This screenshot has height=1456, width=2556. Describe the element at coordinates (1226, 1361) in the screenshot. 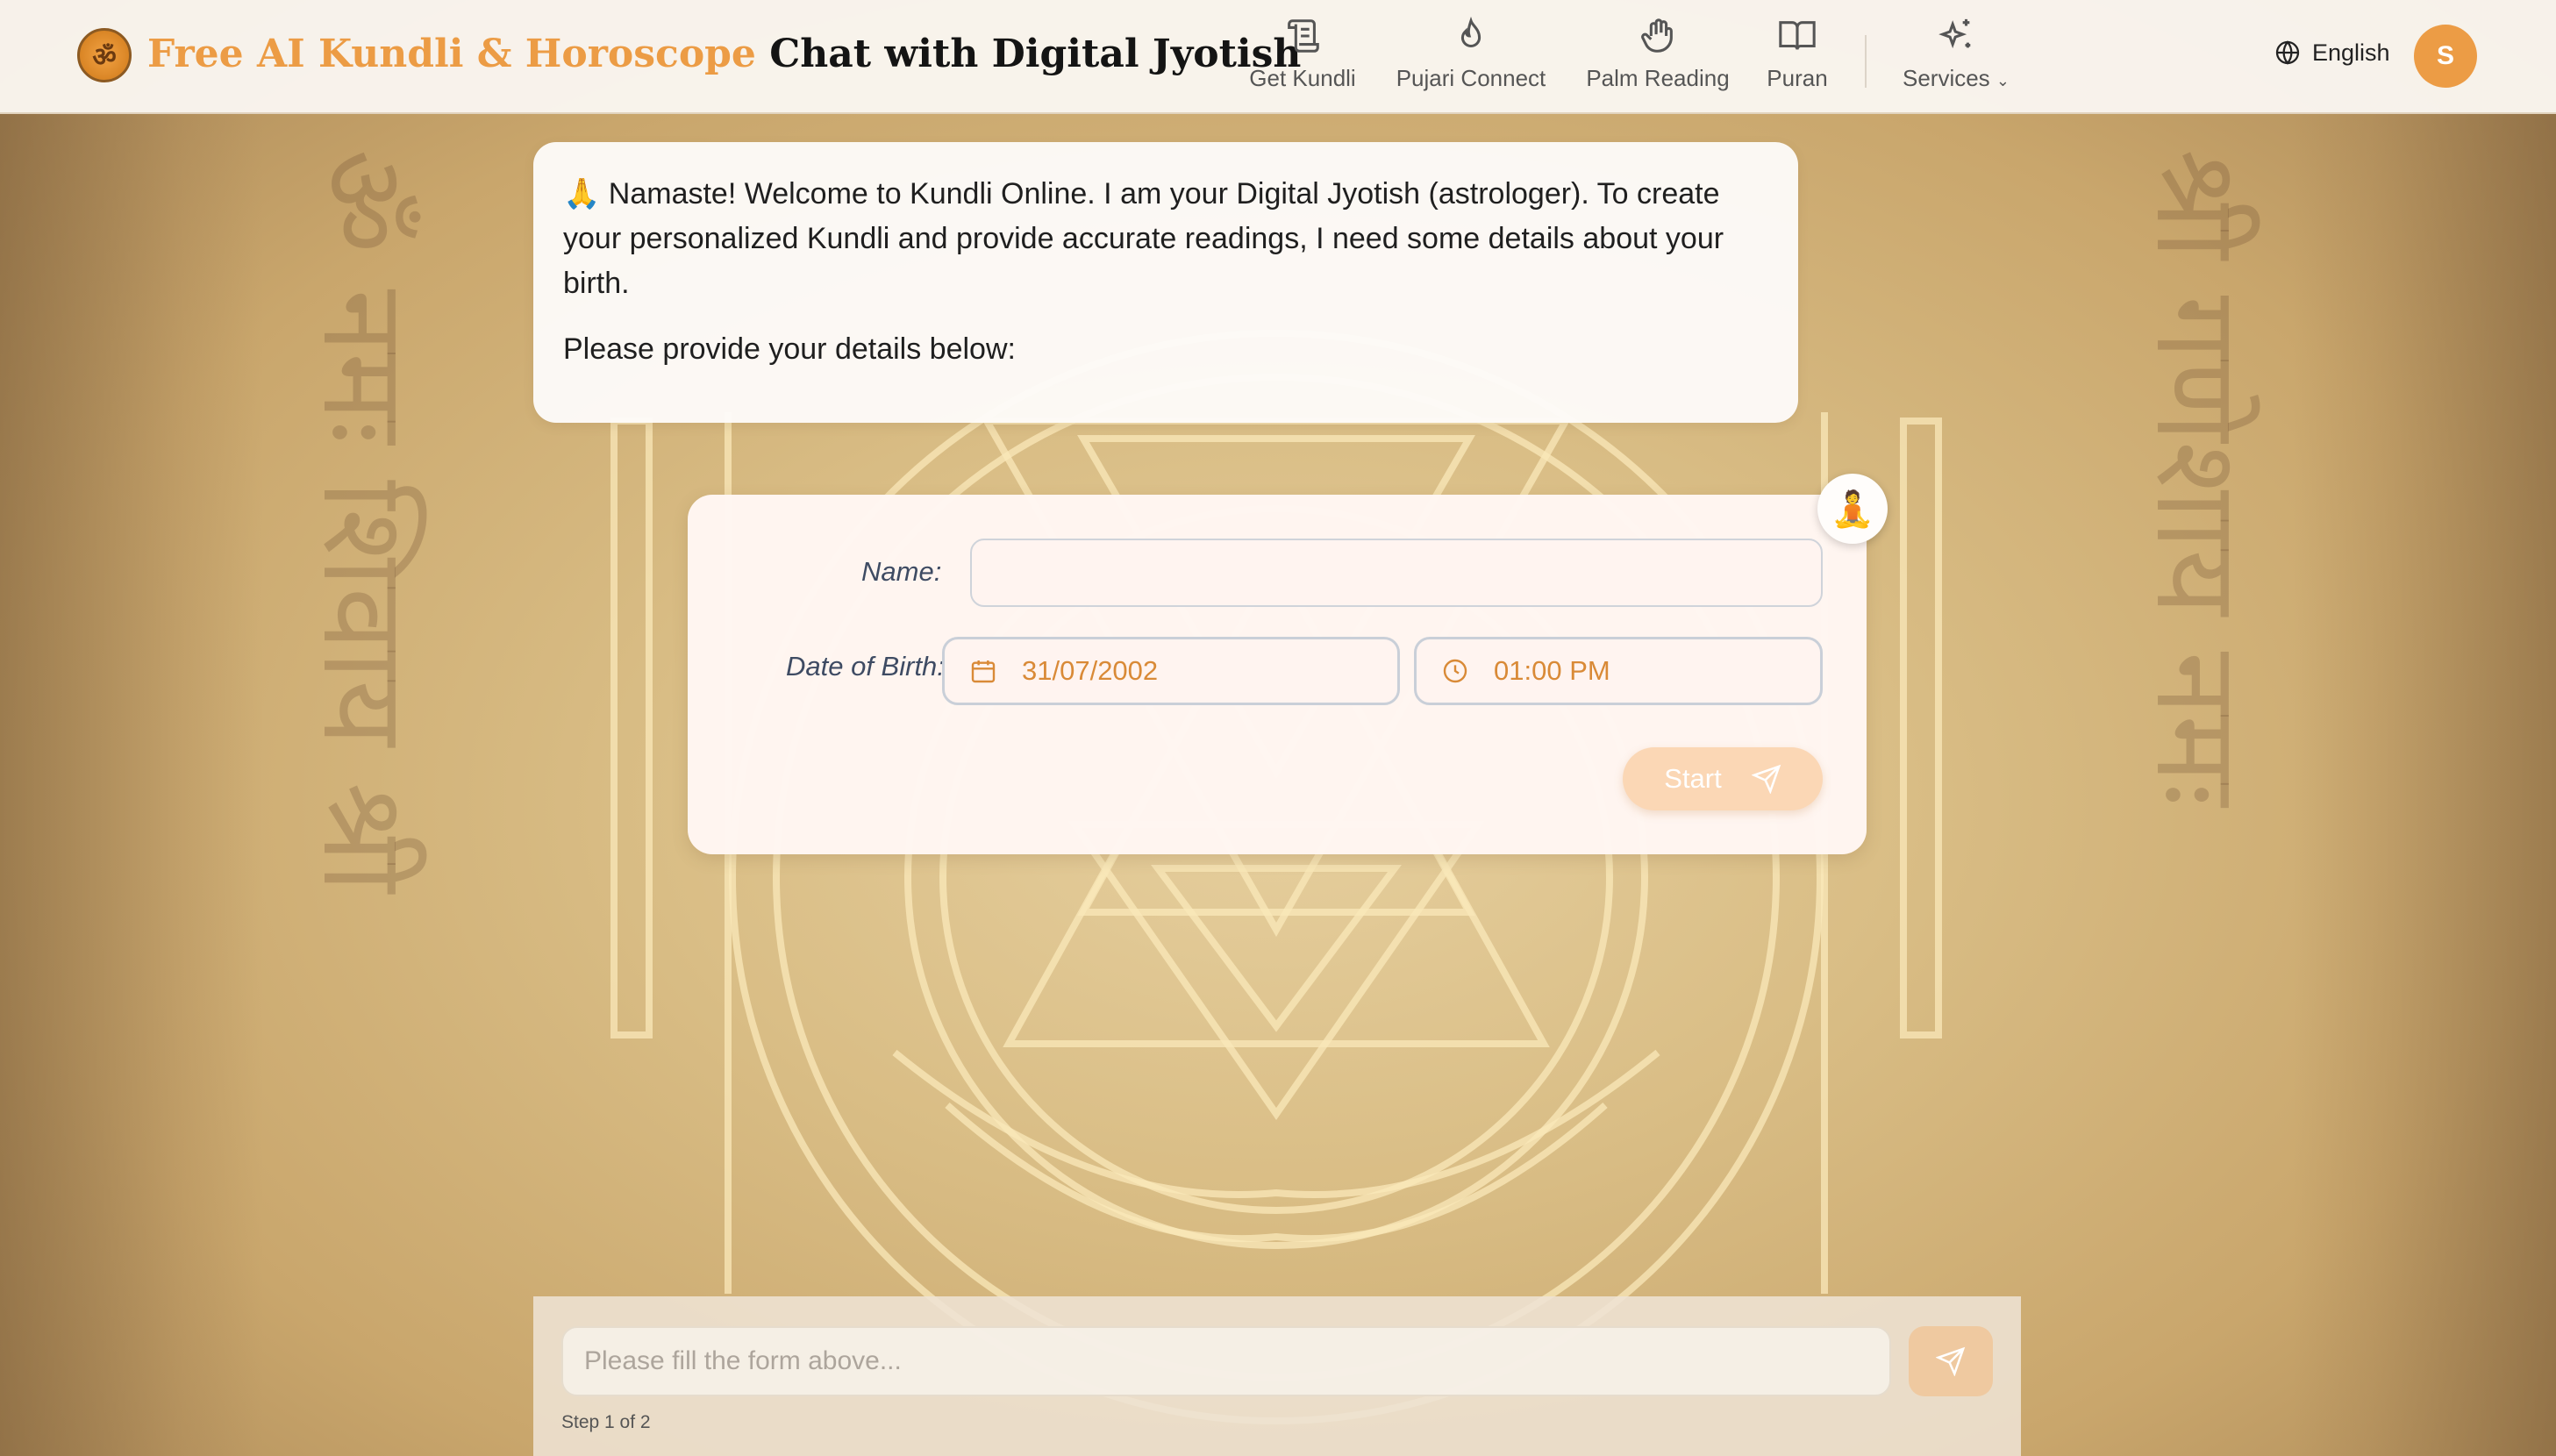

I see `chat-message-input` at that location.